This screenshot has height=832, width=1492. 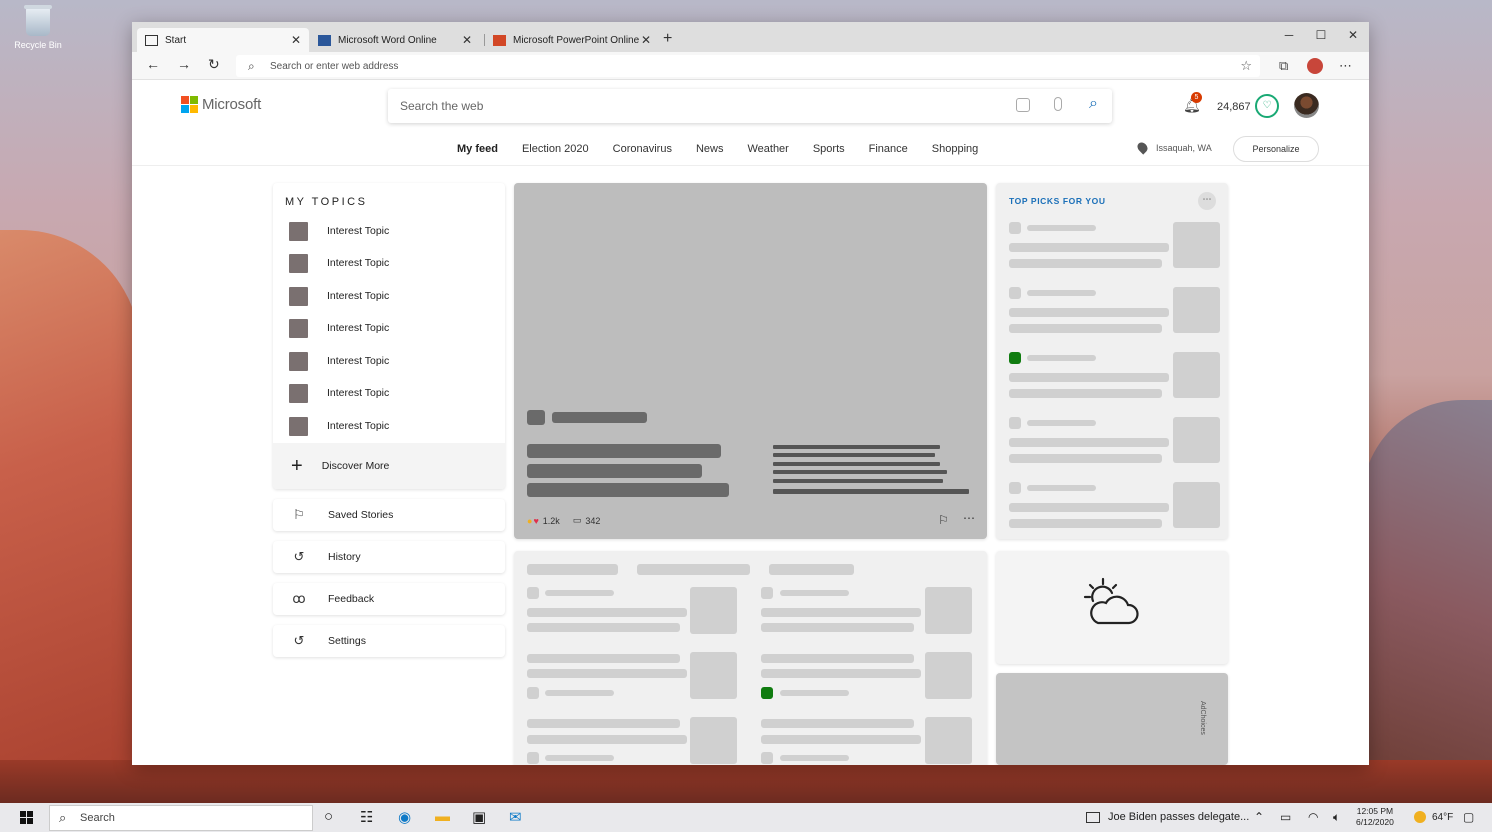 I want to click on action-center-icon: ▢, so click(x=1468, y=817).